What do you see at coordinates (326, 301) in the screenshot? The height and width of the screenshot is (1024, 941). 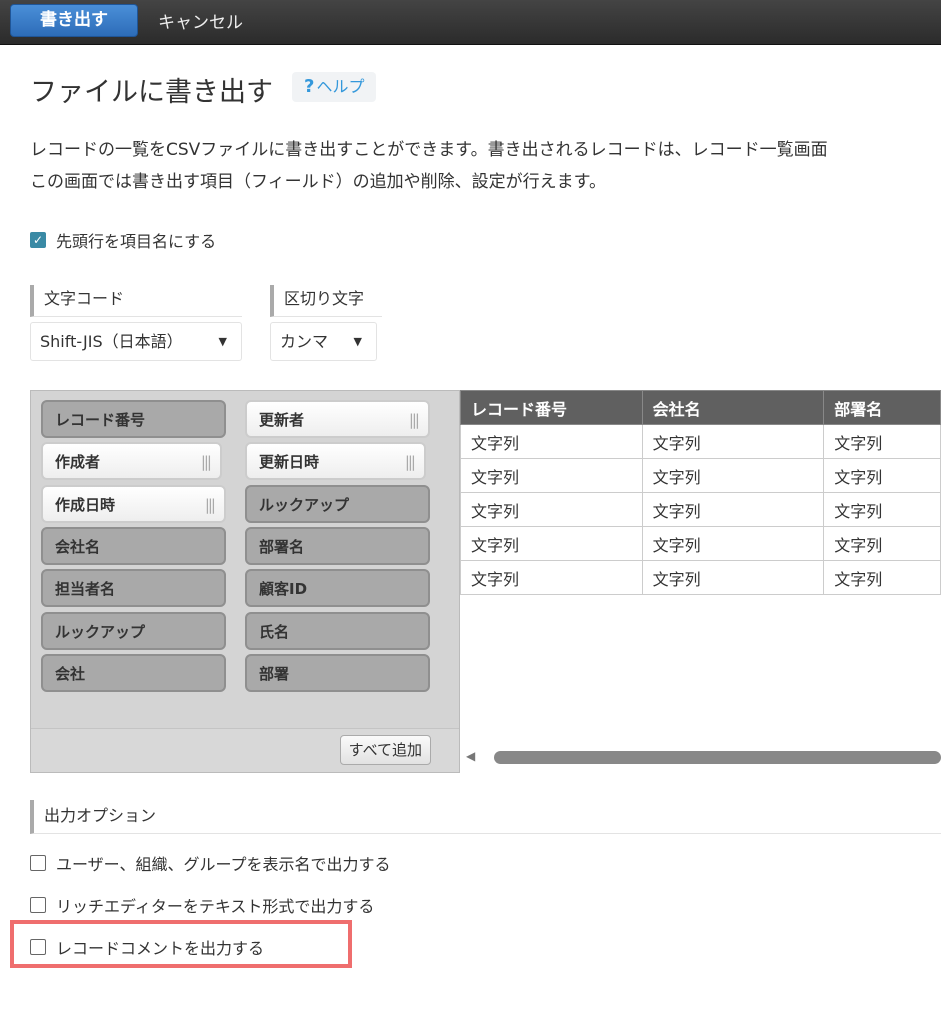 I see `delimiter-label: 区切り文字` at bounding box center [326, 301].